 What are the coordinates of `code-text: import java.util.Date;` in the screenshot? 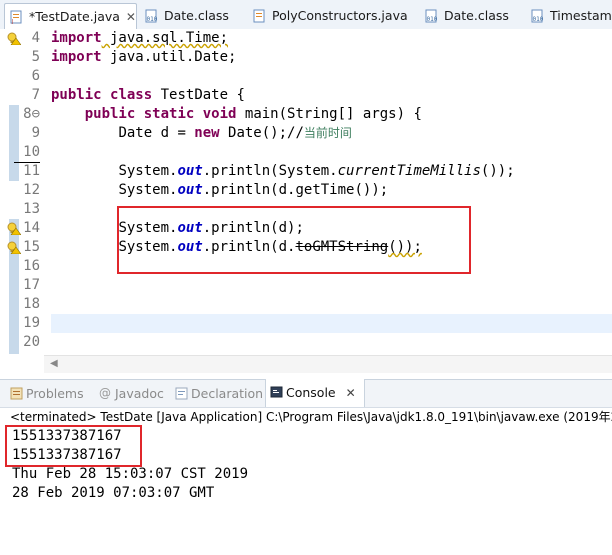 It's located at (144, 57).